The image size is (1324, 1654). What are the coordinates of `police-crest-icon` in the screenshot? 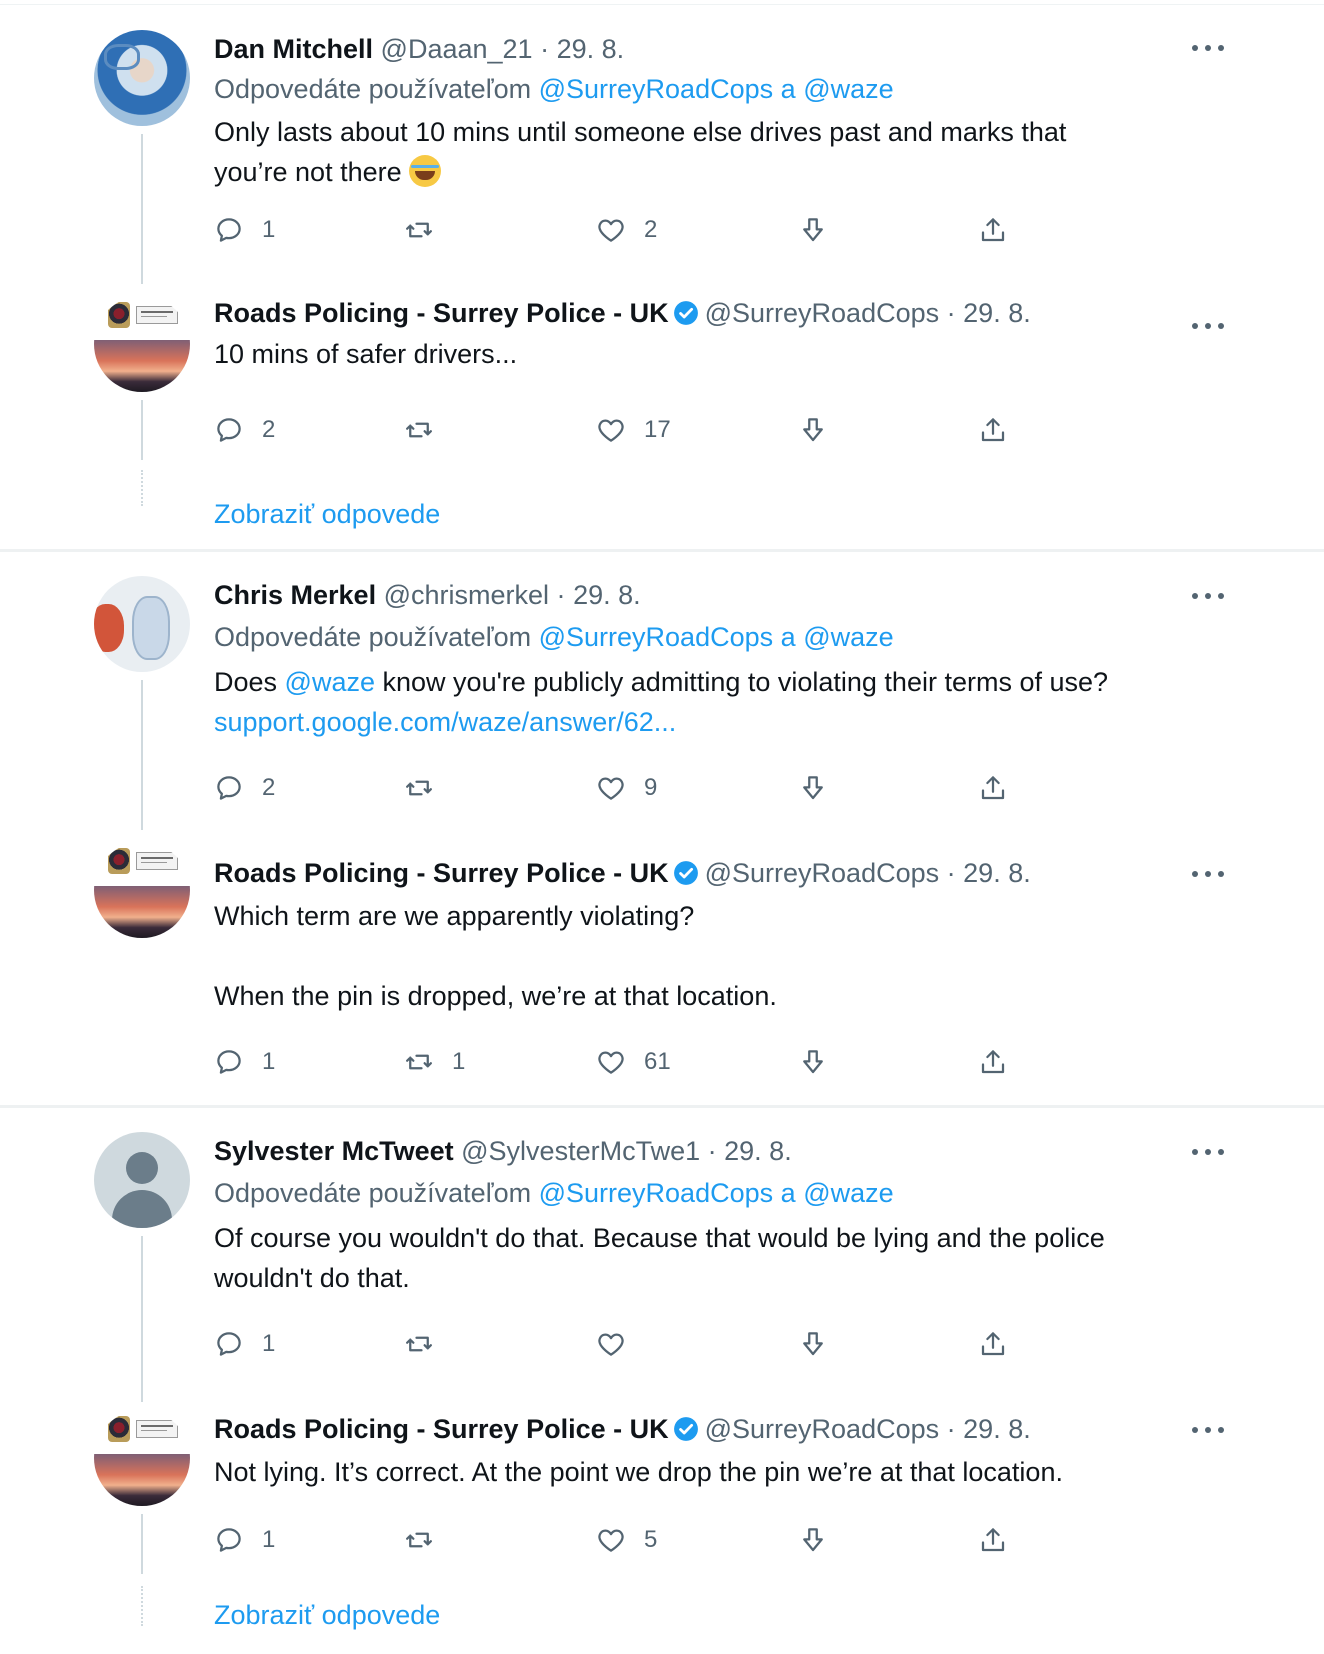 It's located at (119, 861).